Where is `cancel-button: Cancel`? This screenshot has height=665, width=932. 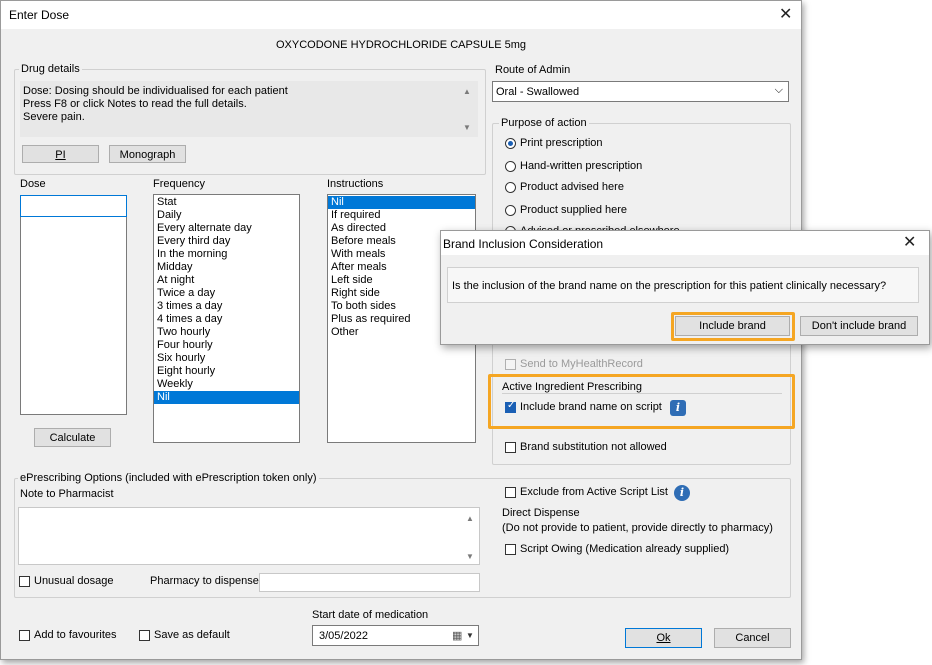
cancel-button: Cancel is located at coordinates (752, 638).